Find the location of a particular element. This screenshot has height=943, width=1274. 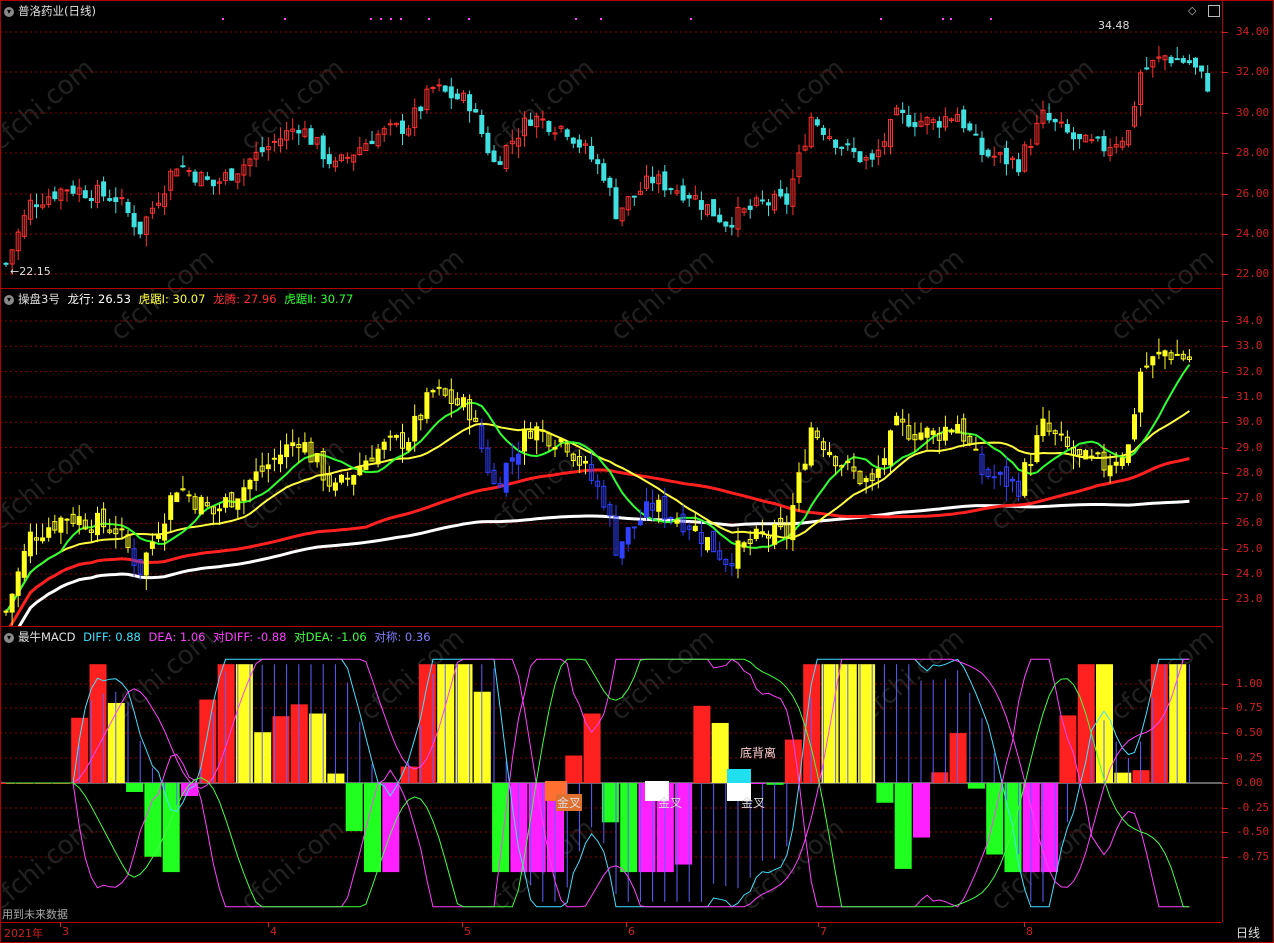

collapse-icon is located at coordinates (1213, 11).